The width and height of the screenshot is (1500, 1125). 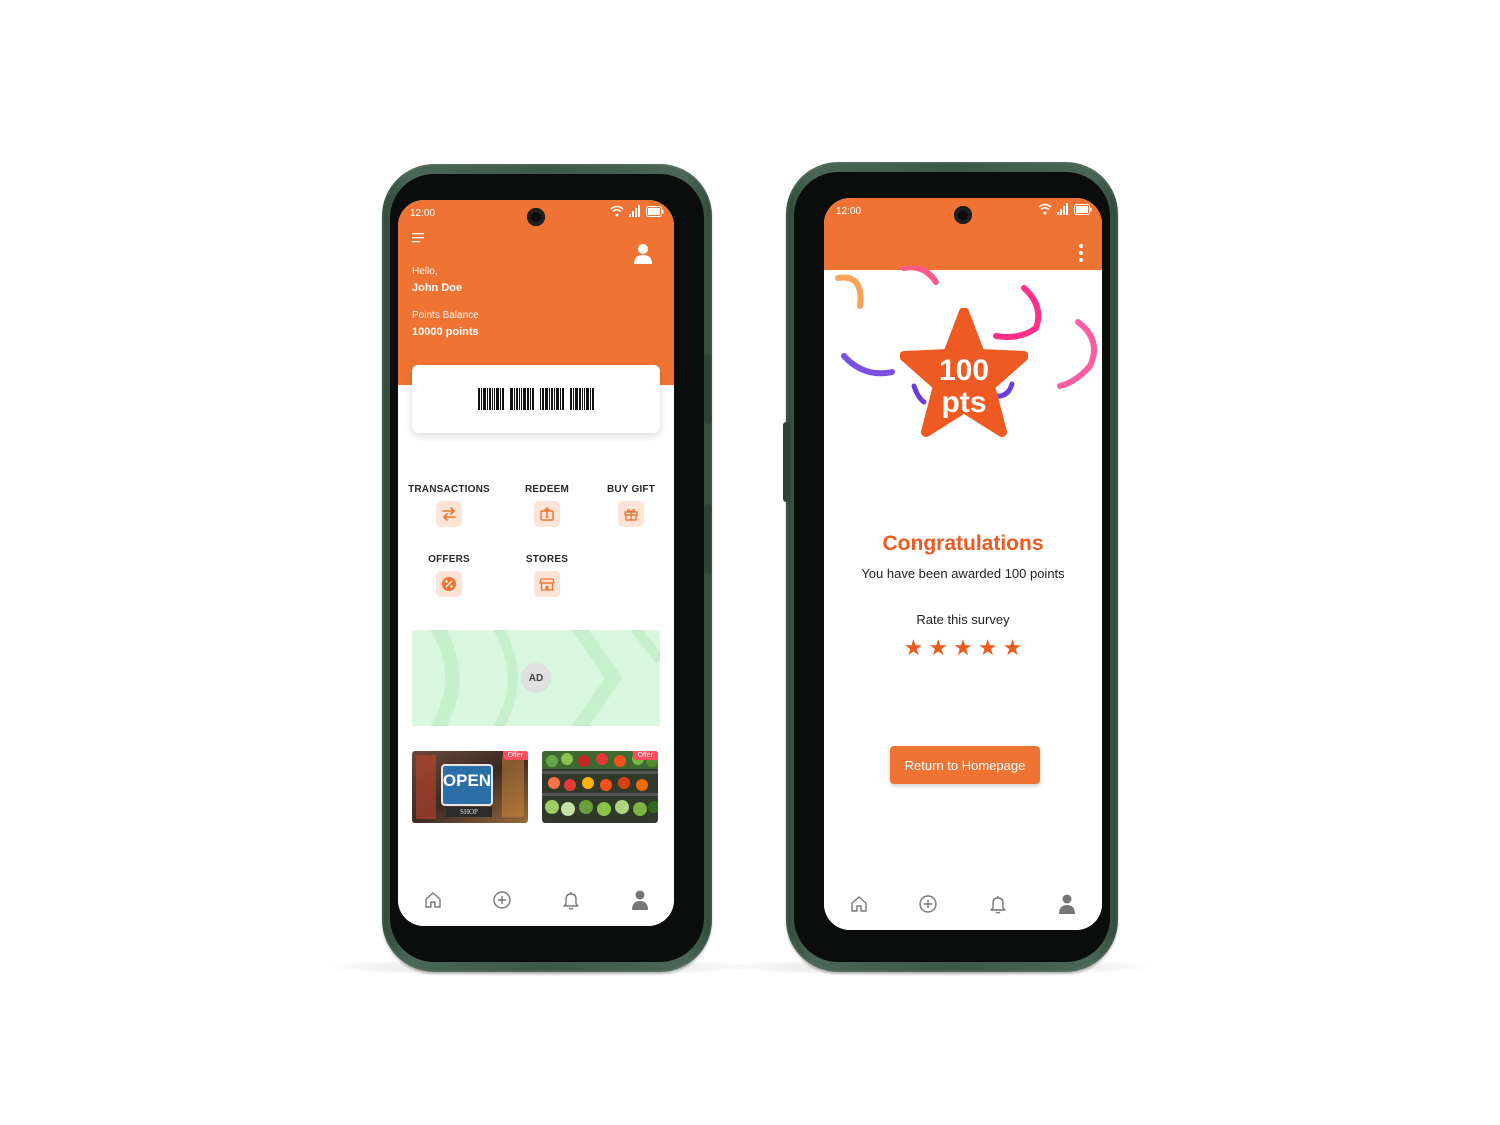 What do you see at coordinates (449, 489) in the screenshot?
I see `action-label: TRANSACTIONS` at bounding box center [449, 489].